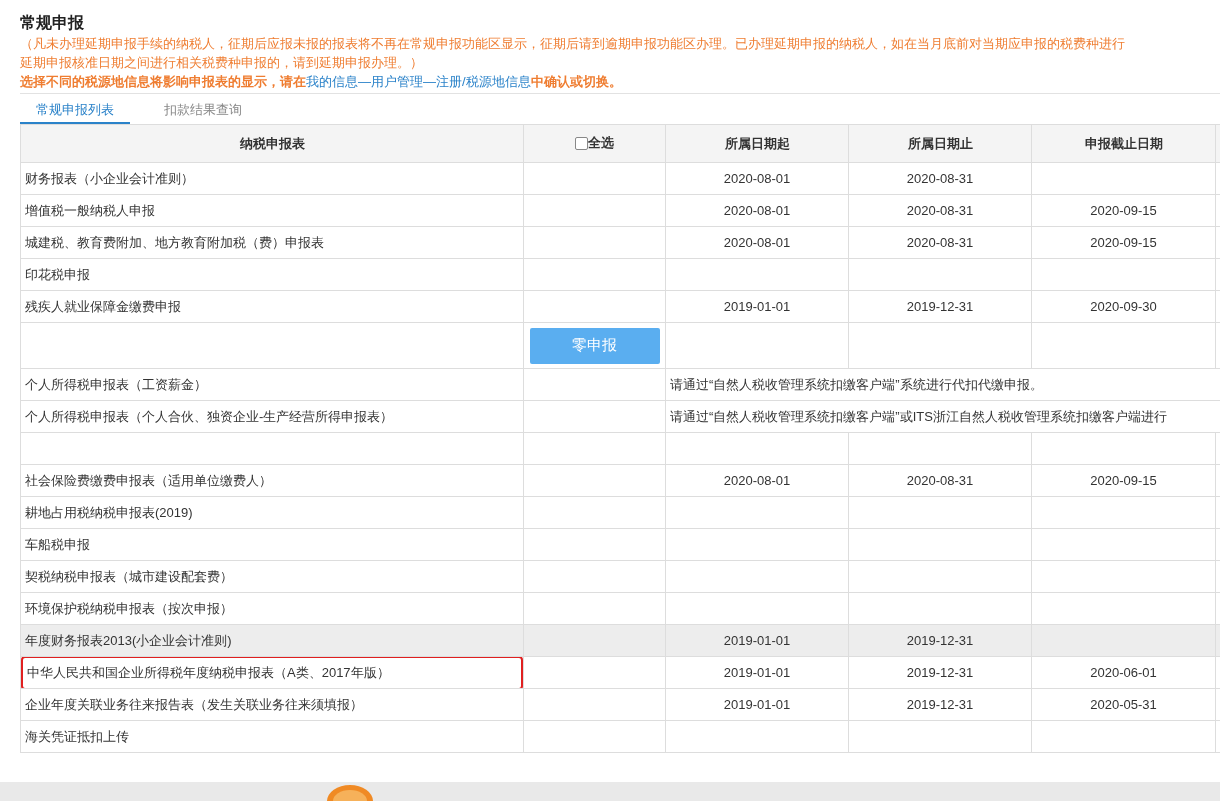 The height and width of the screenshot is (801, 1220). What do you see at coordinates (57, 544) in the screenshot?
I see `form-name: 车船税申报` at bounding box center [57, 544].